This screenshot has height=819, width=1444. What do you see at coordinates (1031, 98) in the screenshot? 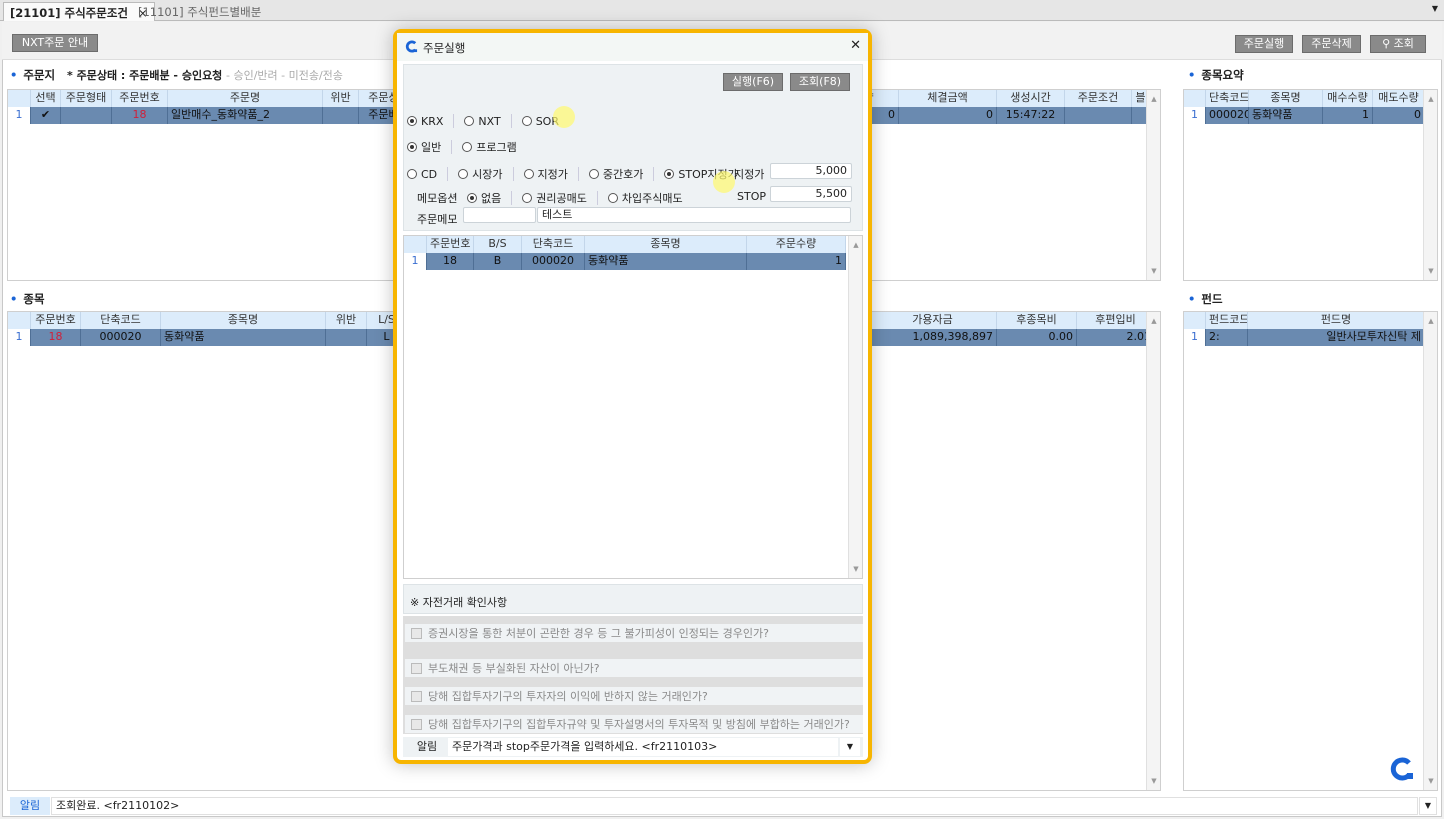
I see `column-header: 생성시간` at bounding box center [1031, 98].